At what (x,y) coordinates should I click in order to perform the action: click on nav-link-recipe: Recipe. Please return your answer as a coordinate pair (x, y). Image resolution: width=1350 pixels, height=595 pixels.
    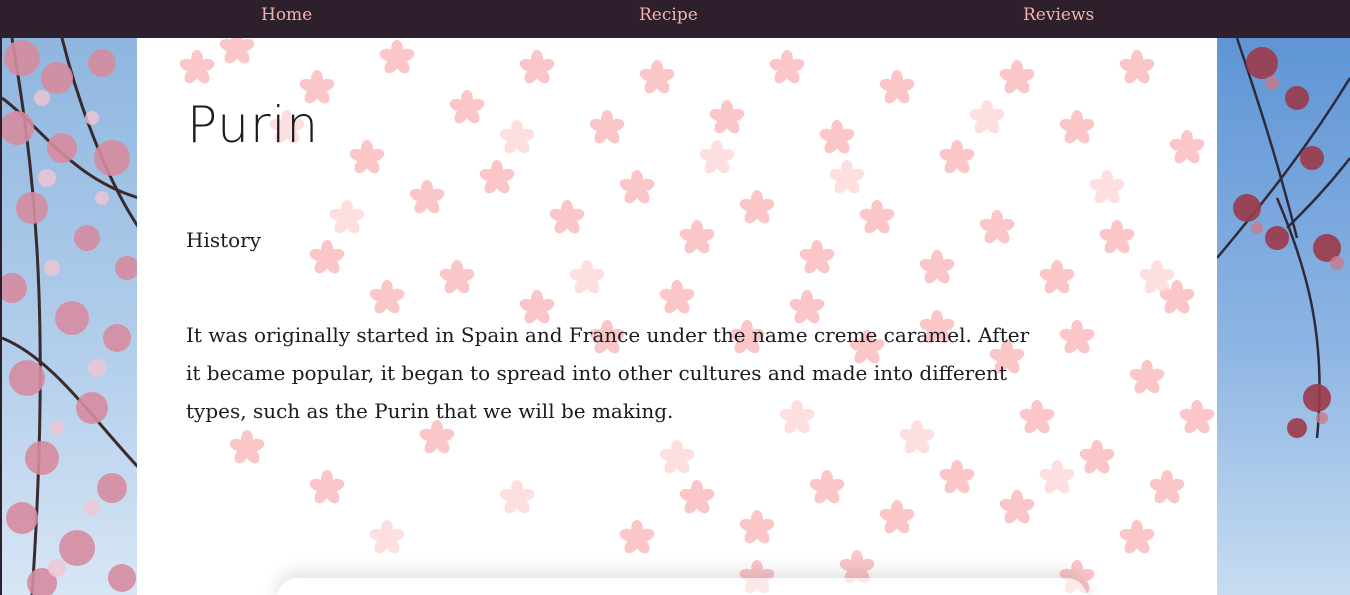
    Looking at the image, I should click on (668, 15).